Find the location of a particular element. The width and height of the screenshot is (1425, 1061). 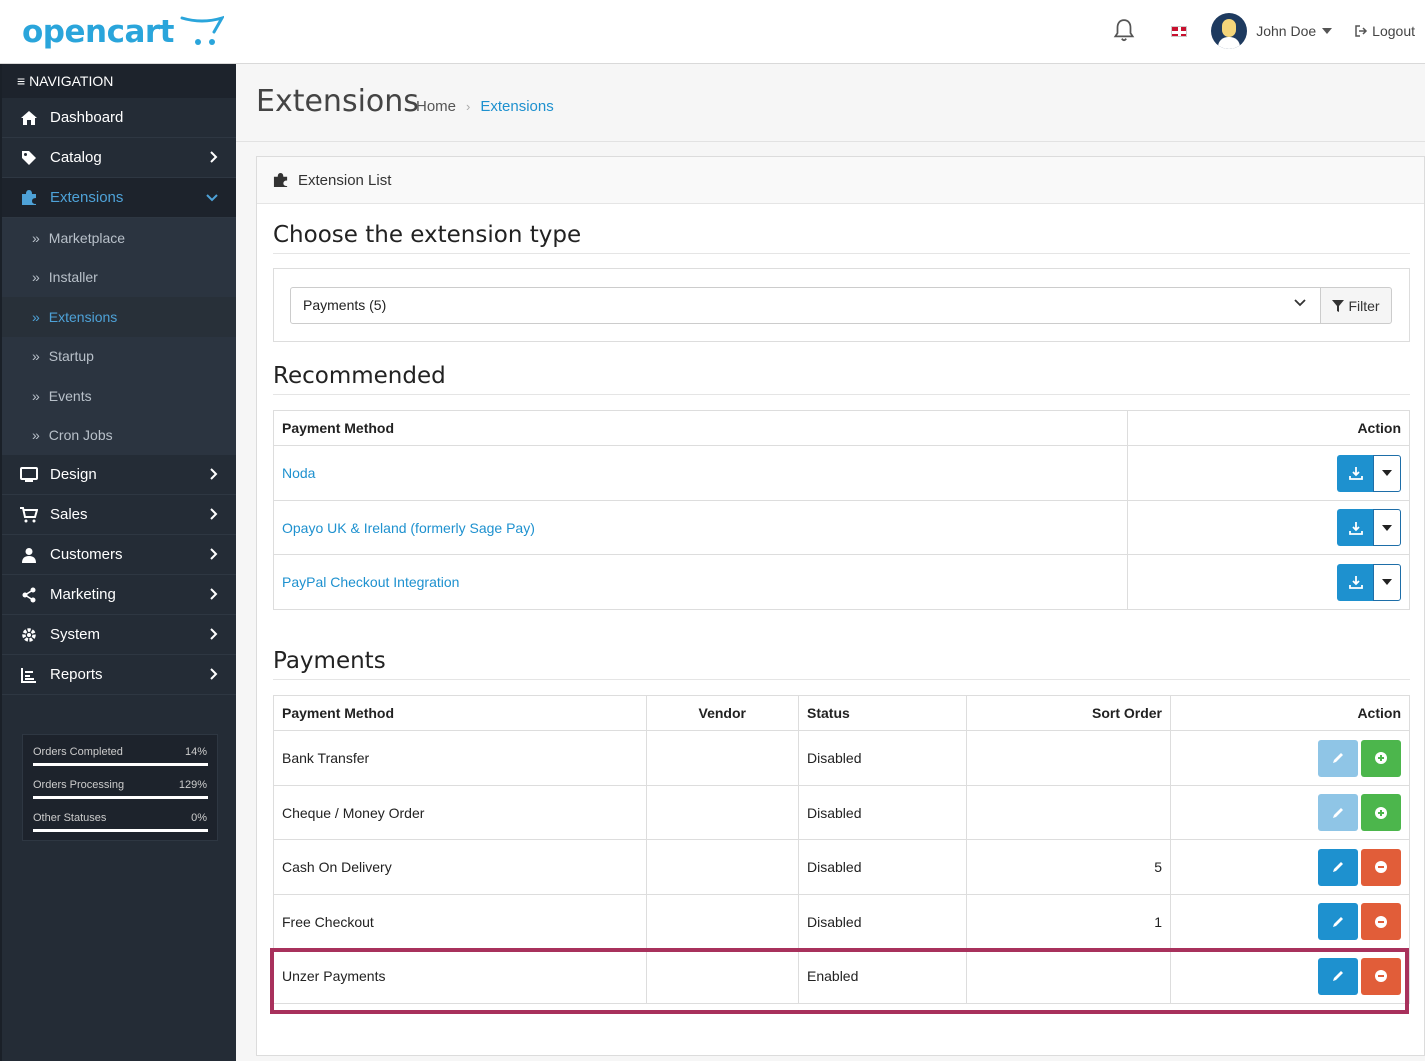

sidebar-item-catalog: Catalog is located at coordinates (119, 158).